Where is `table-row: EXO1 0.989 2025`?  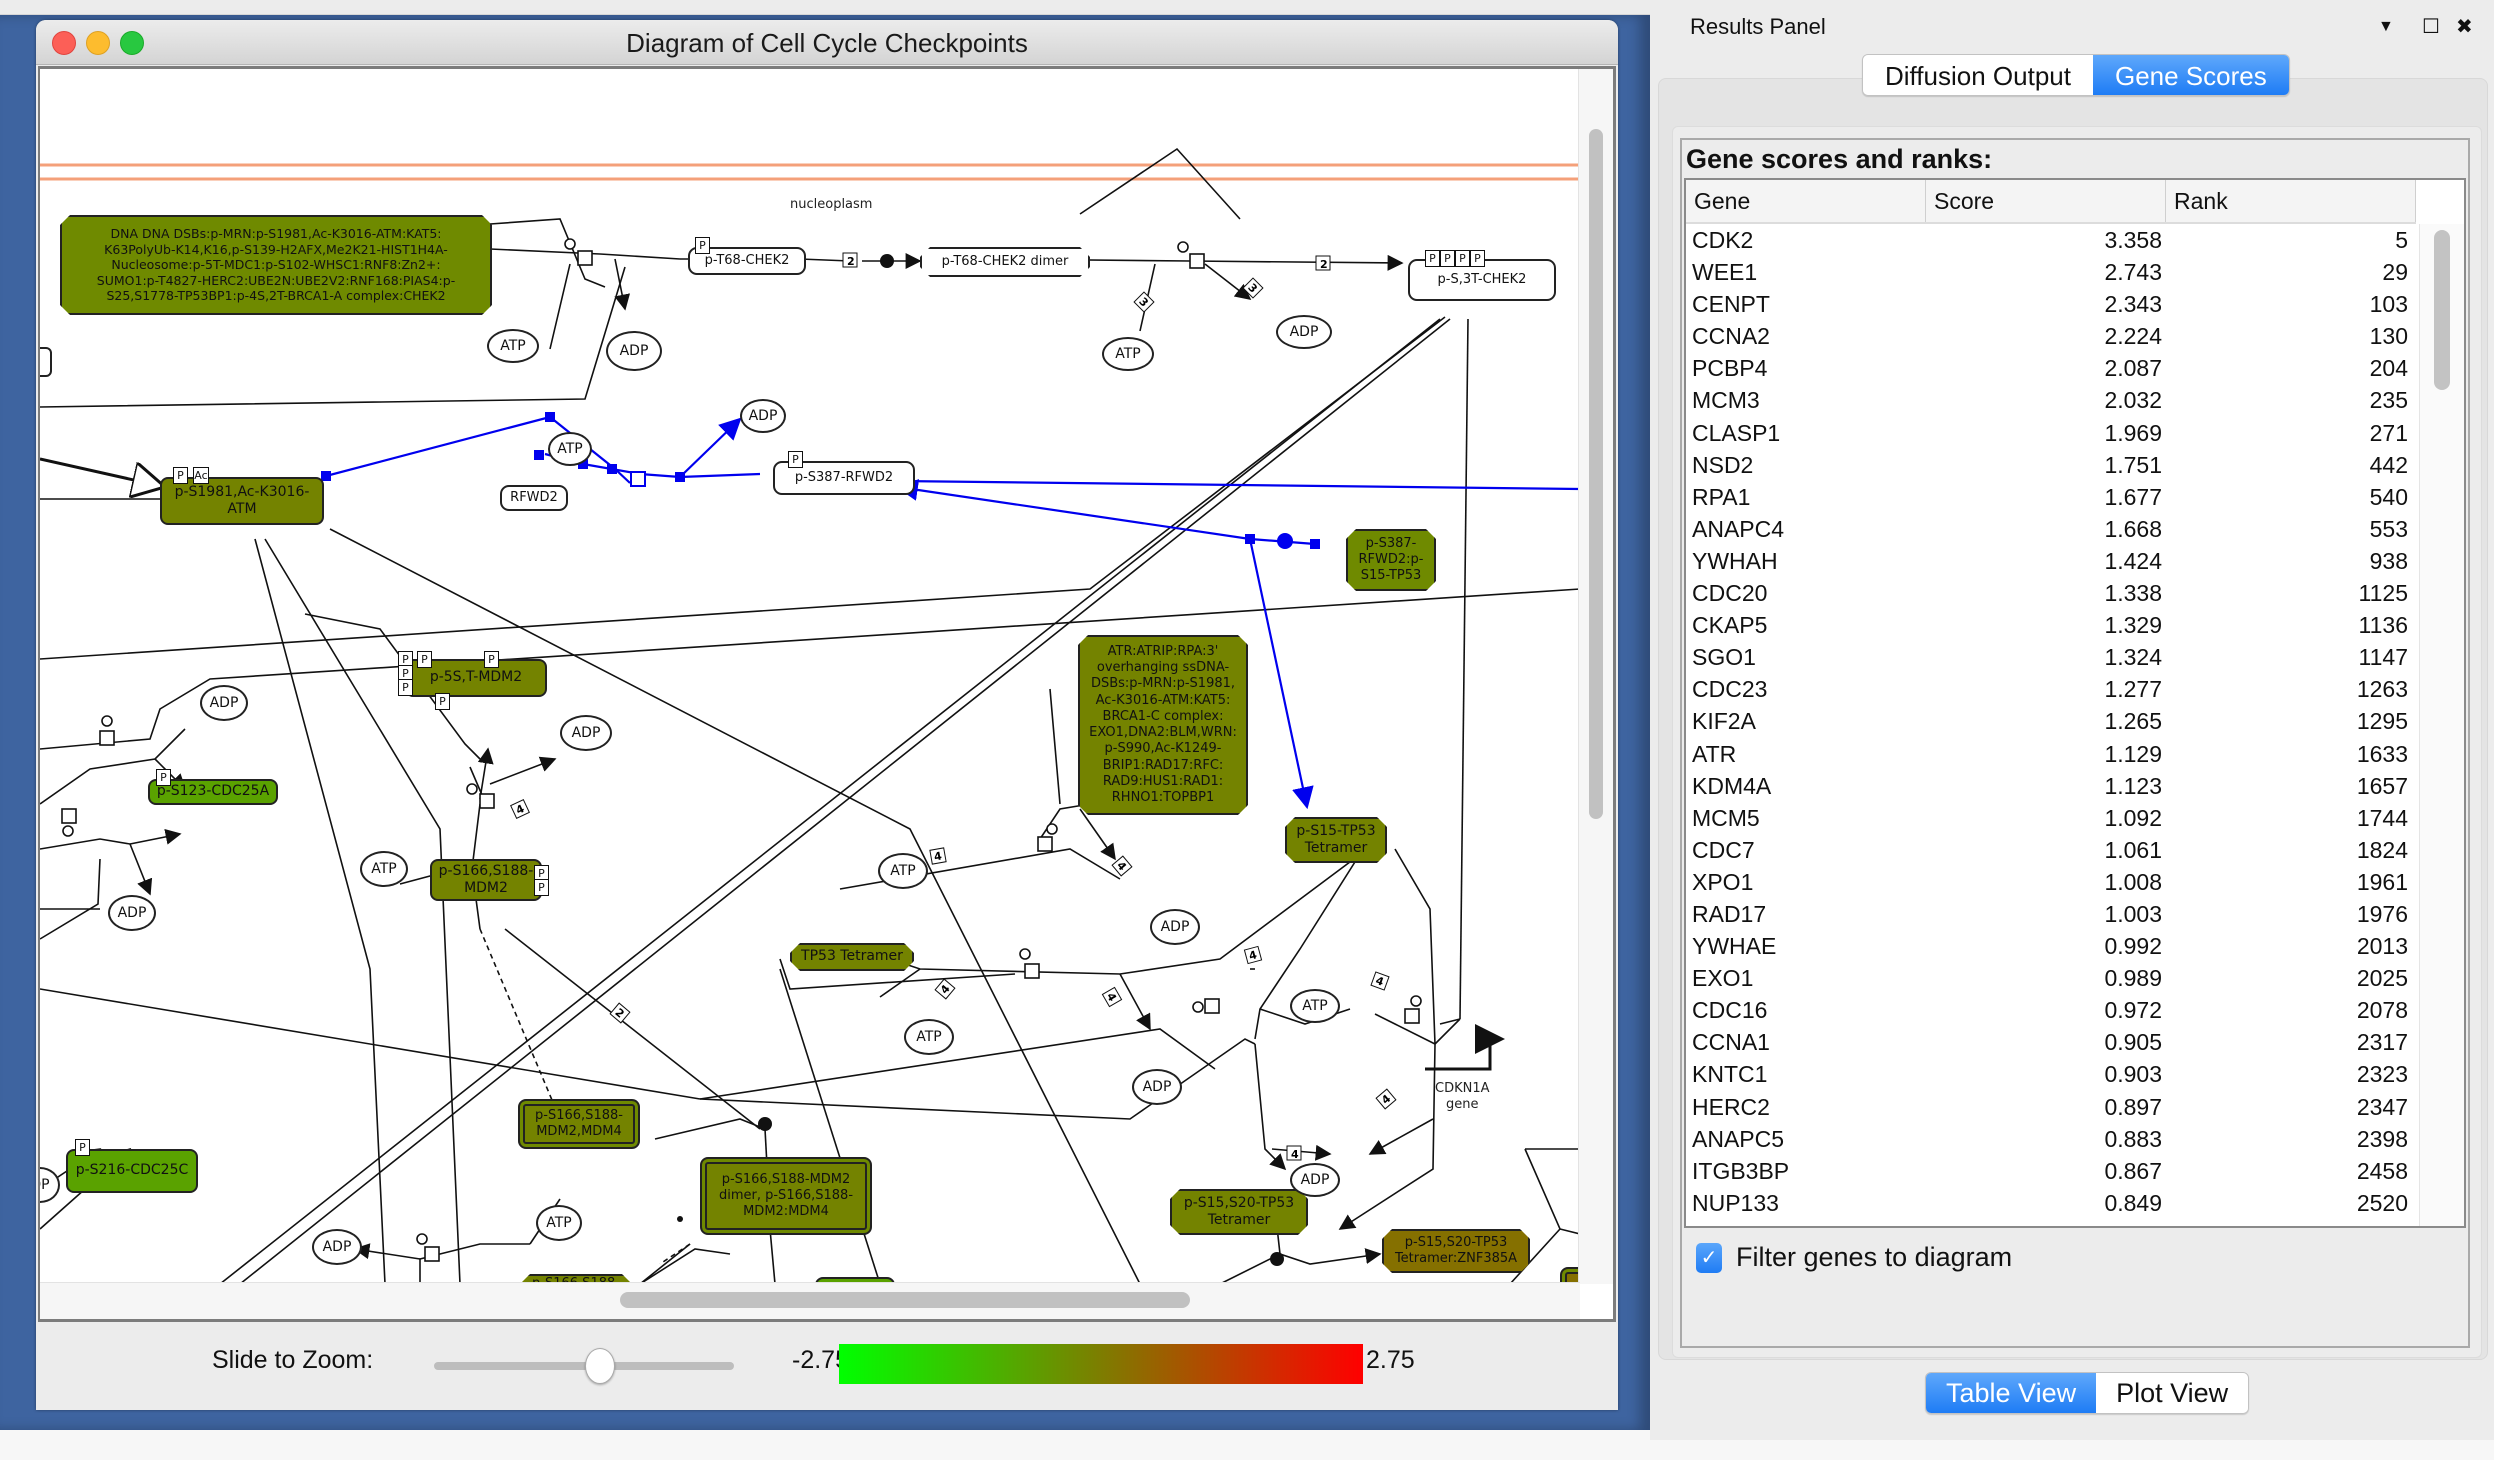
table-row: EXO1 0.989 2025 is located at coordinates (2051, 978).